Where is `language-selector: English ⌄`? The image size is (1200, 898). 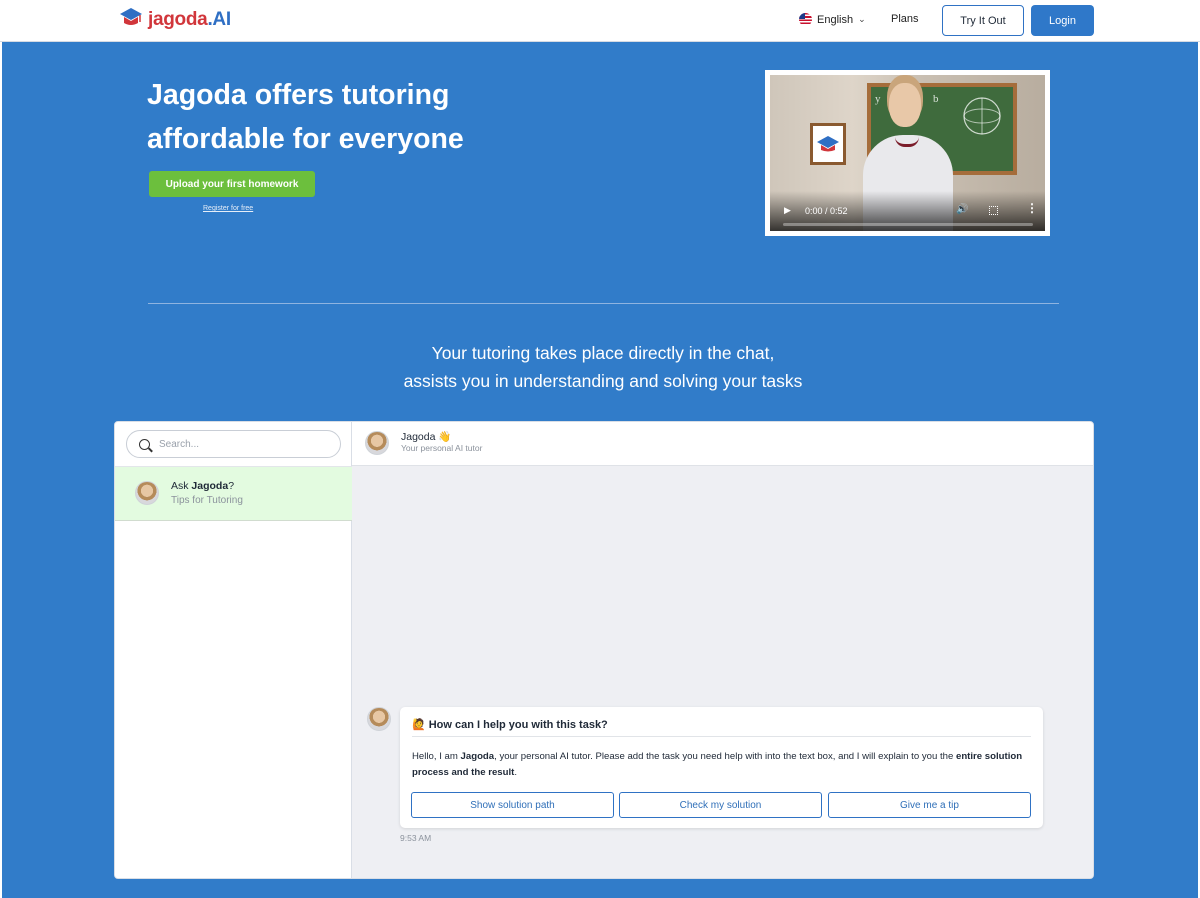
language-selector: English ⌄ is located at coordinates (832, 19).